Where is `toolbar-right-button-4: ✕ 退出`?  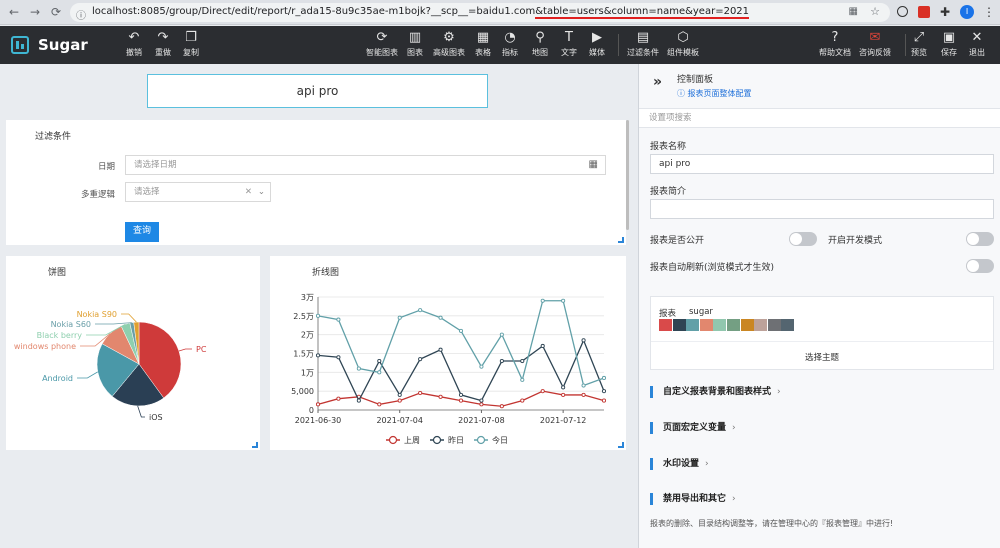
toolbar-right-button-4: ✕ 退出 is located at coordinates (977, 44).